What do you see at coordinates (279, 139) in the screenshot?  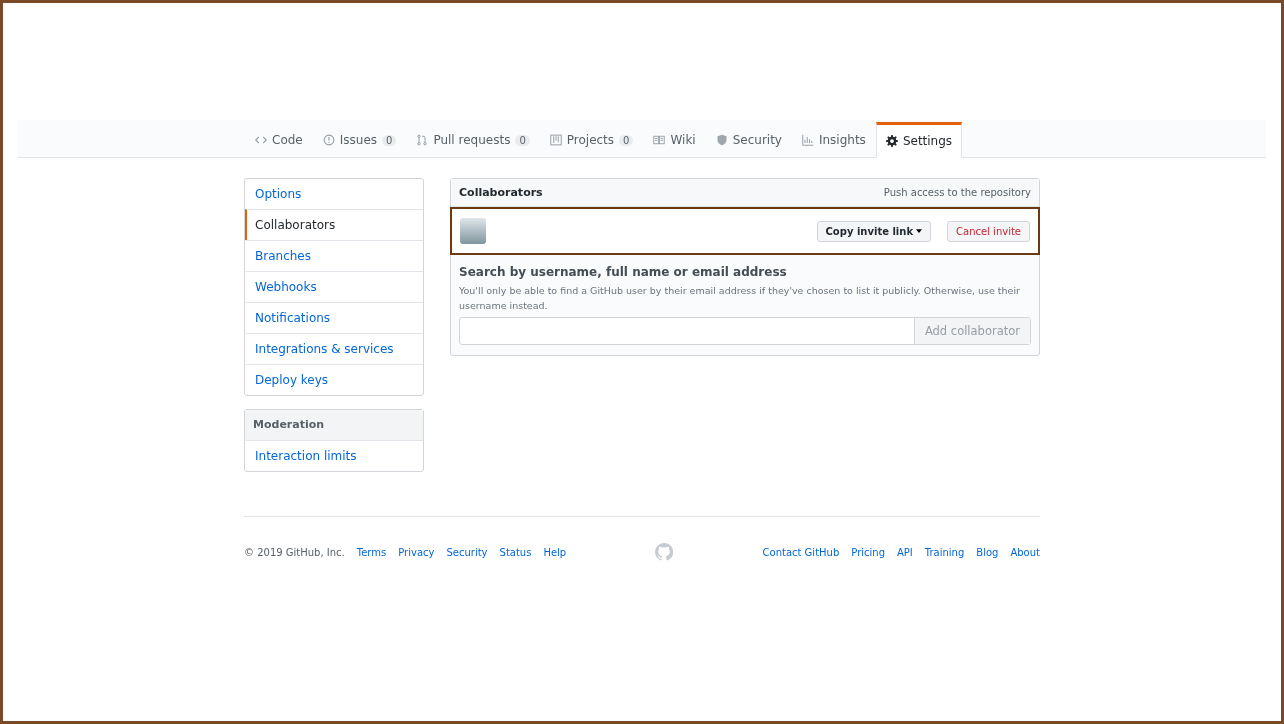 I see `repo-tab: Code` at bounding box center [279, 139].